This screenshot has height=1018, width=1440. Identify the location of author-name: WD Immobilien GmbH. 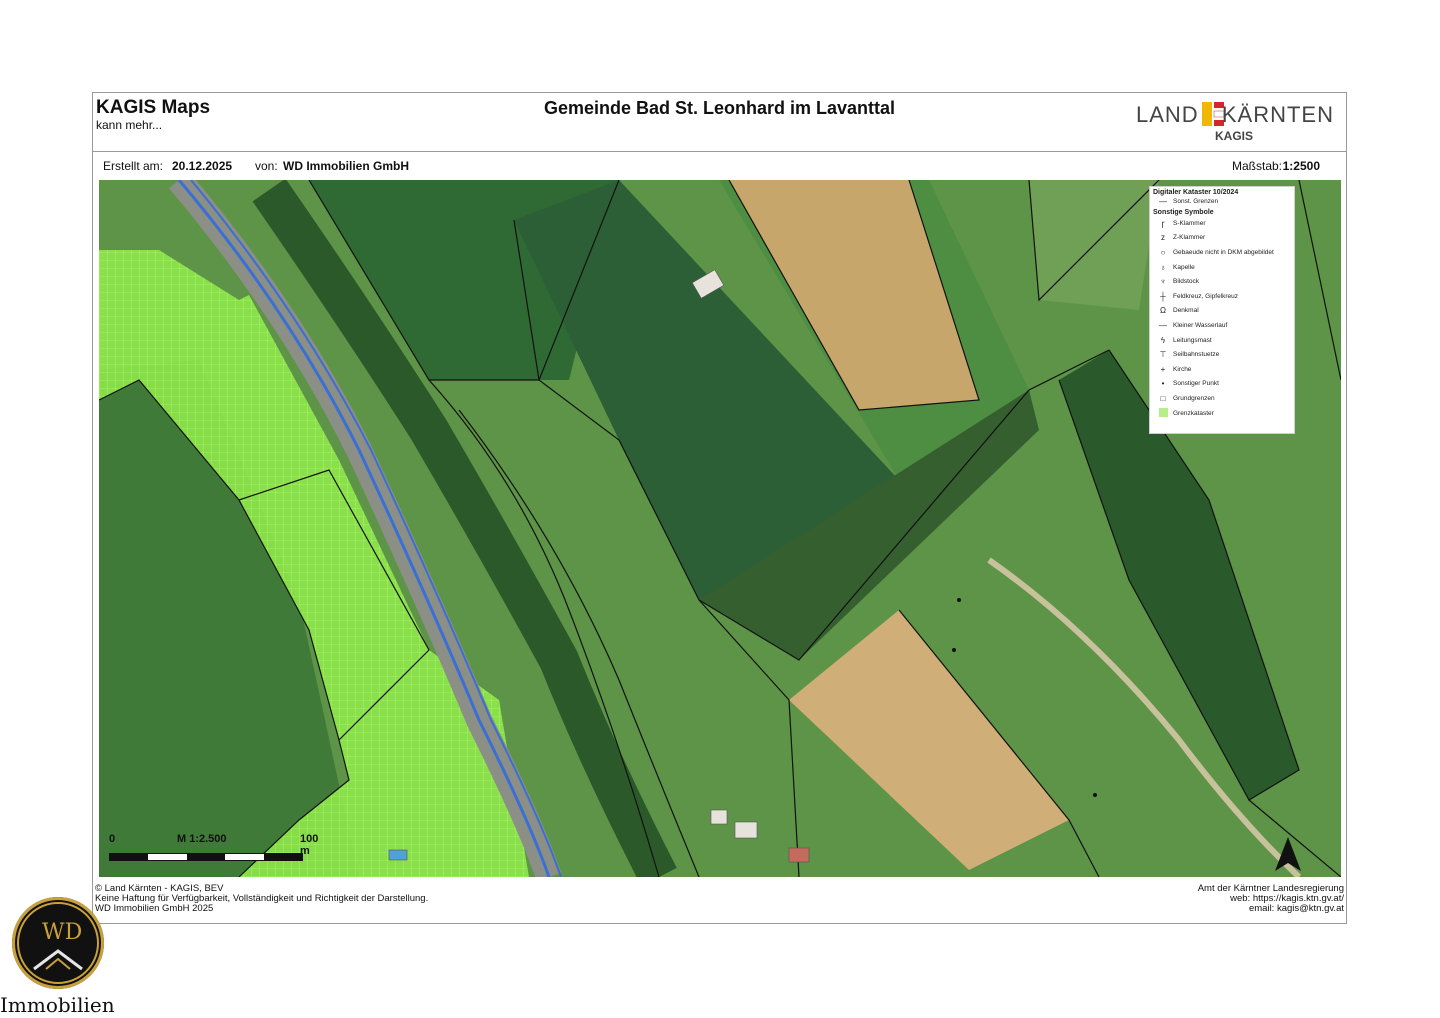
(346, 166).